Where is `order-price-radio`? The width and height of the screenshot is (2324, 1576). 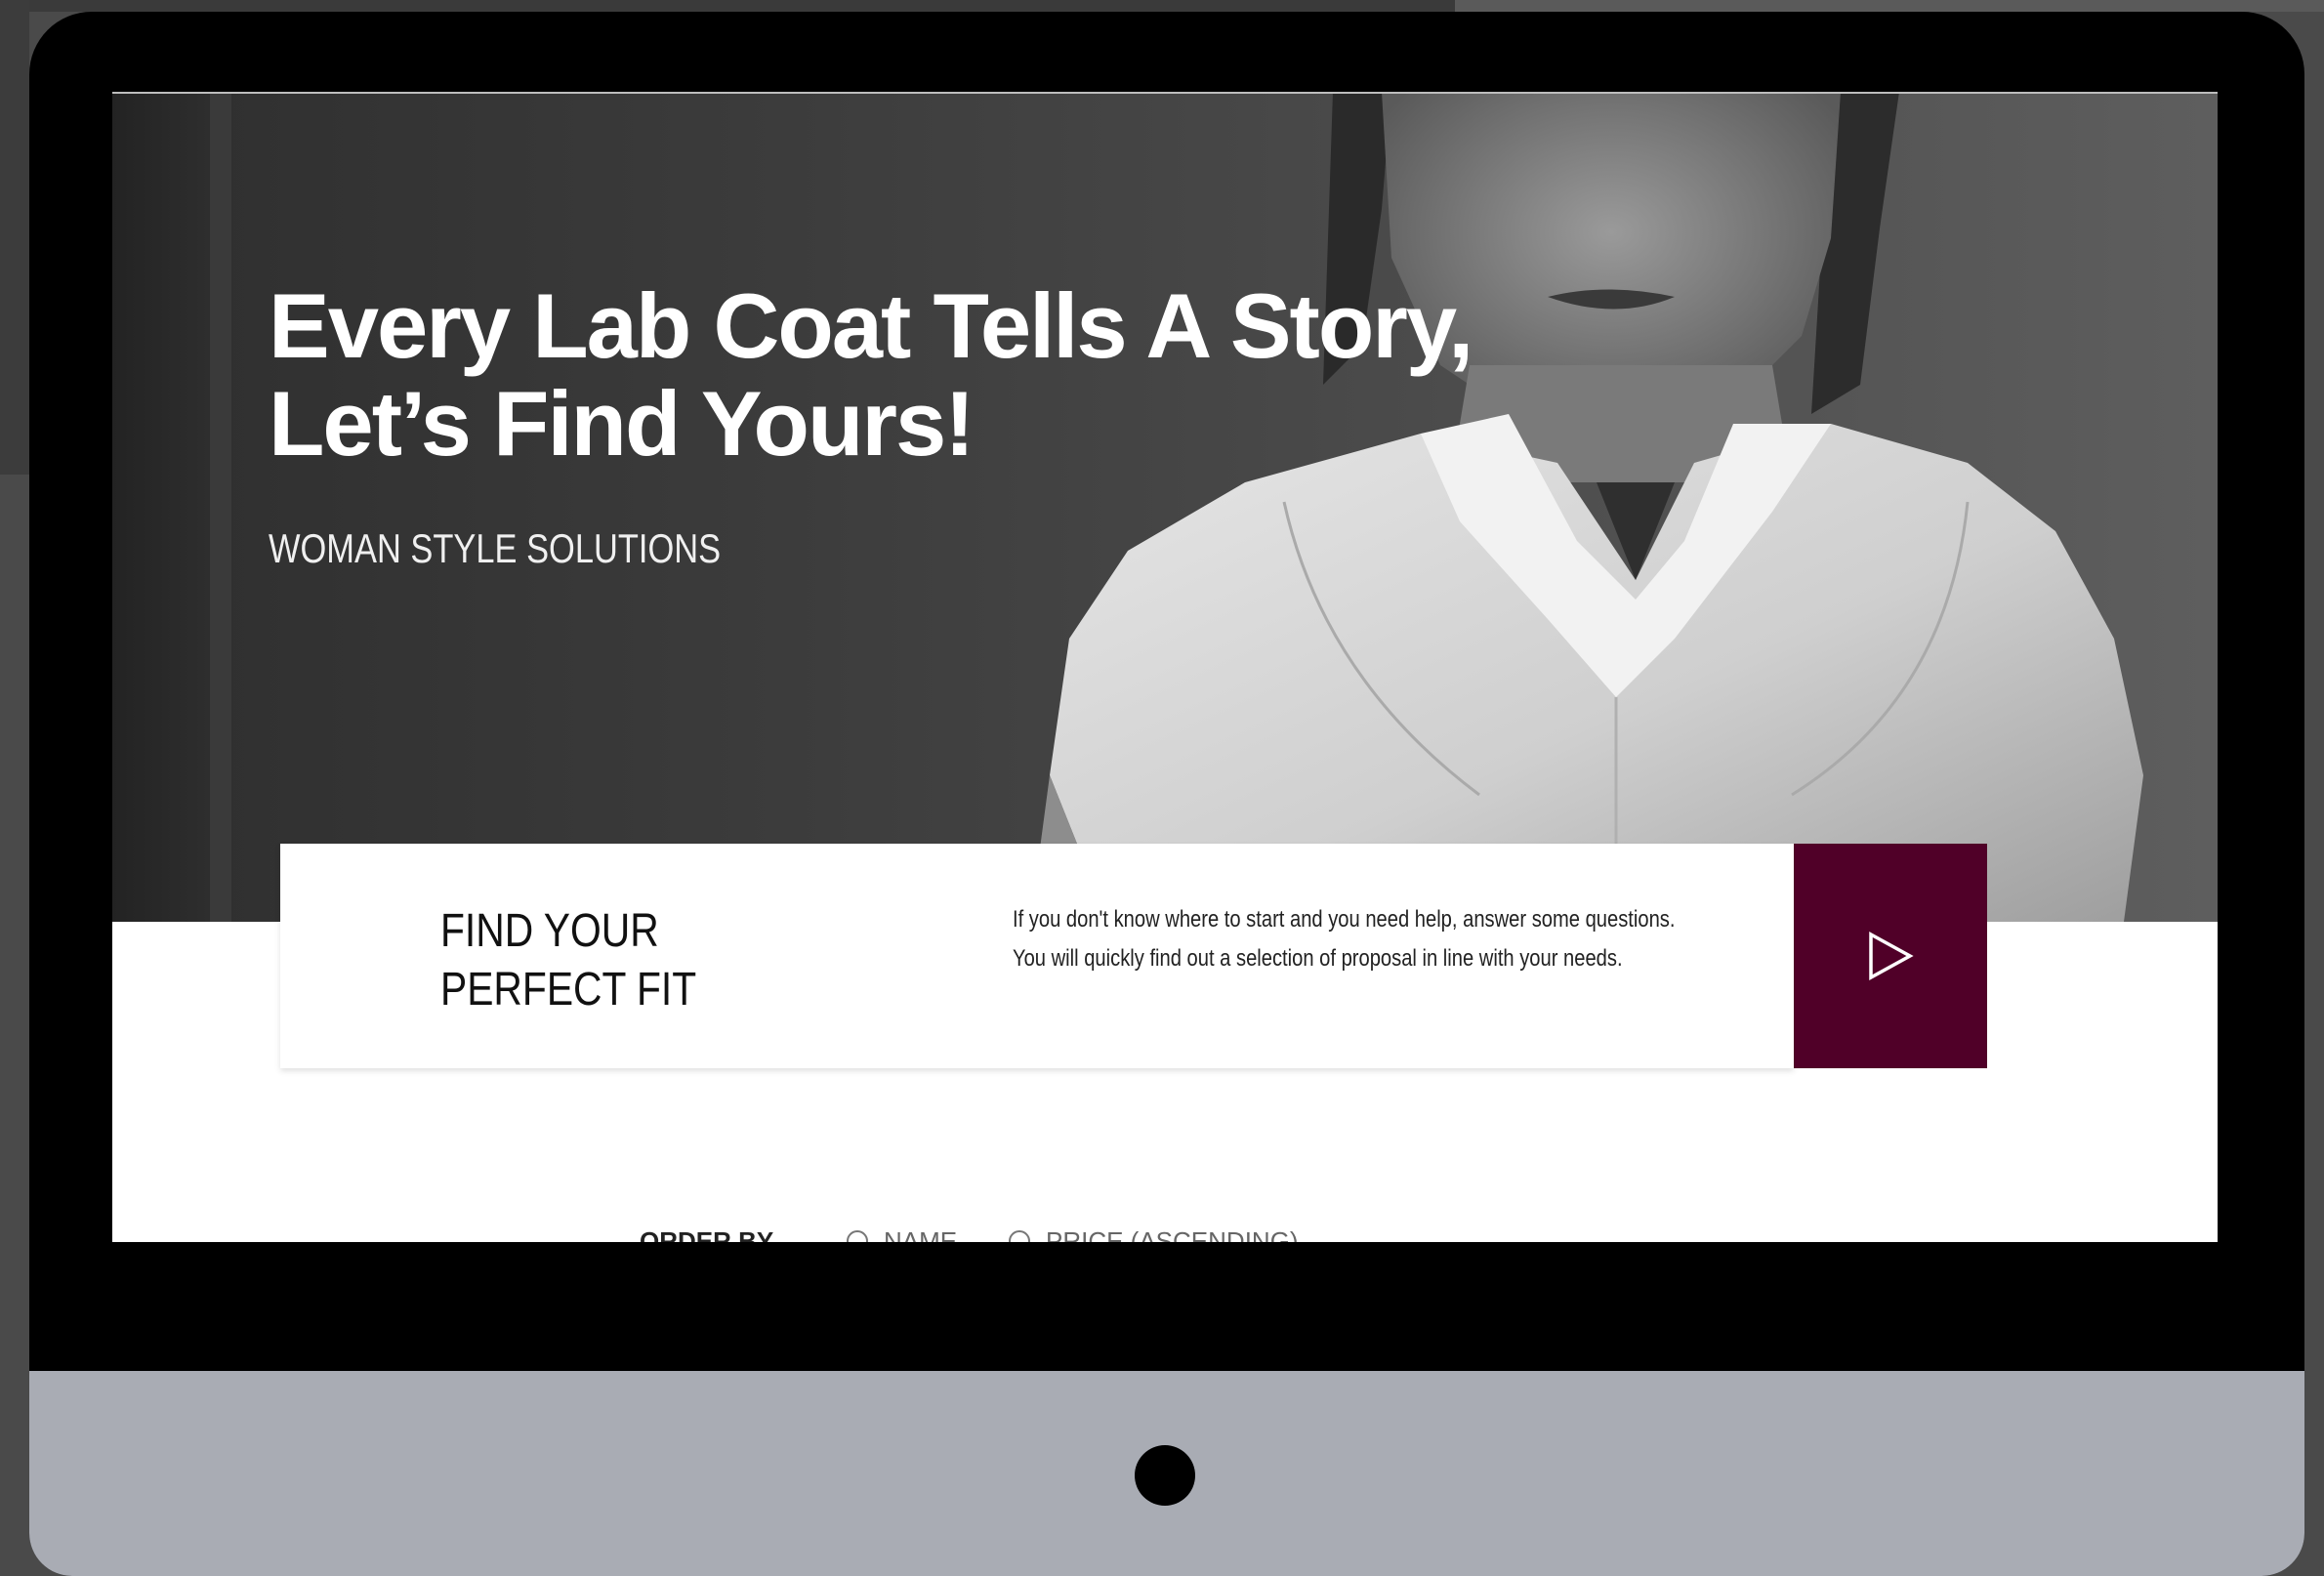 order-price-radio is located at coordinates (1019, 1236).